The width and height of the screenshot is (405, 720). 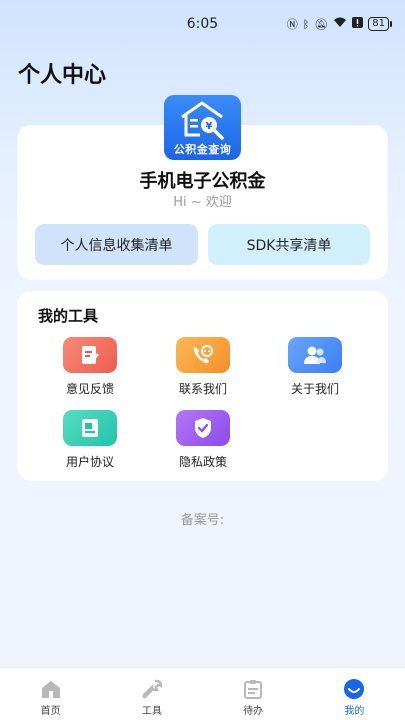 I want to click on tool-contact: 联系我们, so click(x=203, y=367).